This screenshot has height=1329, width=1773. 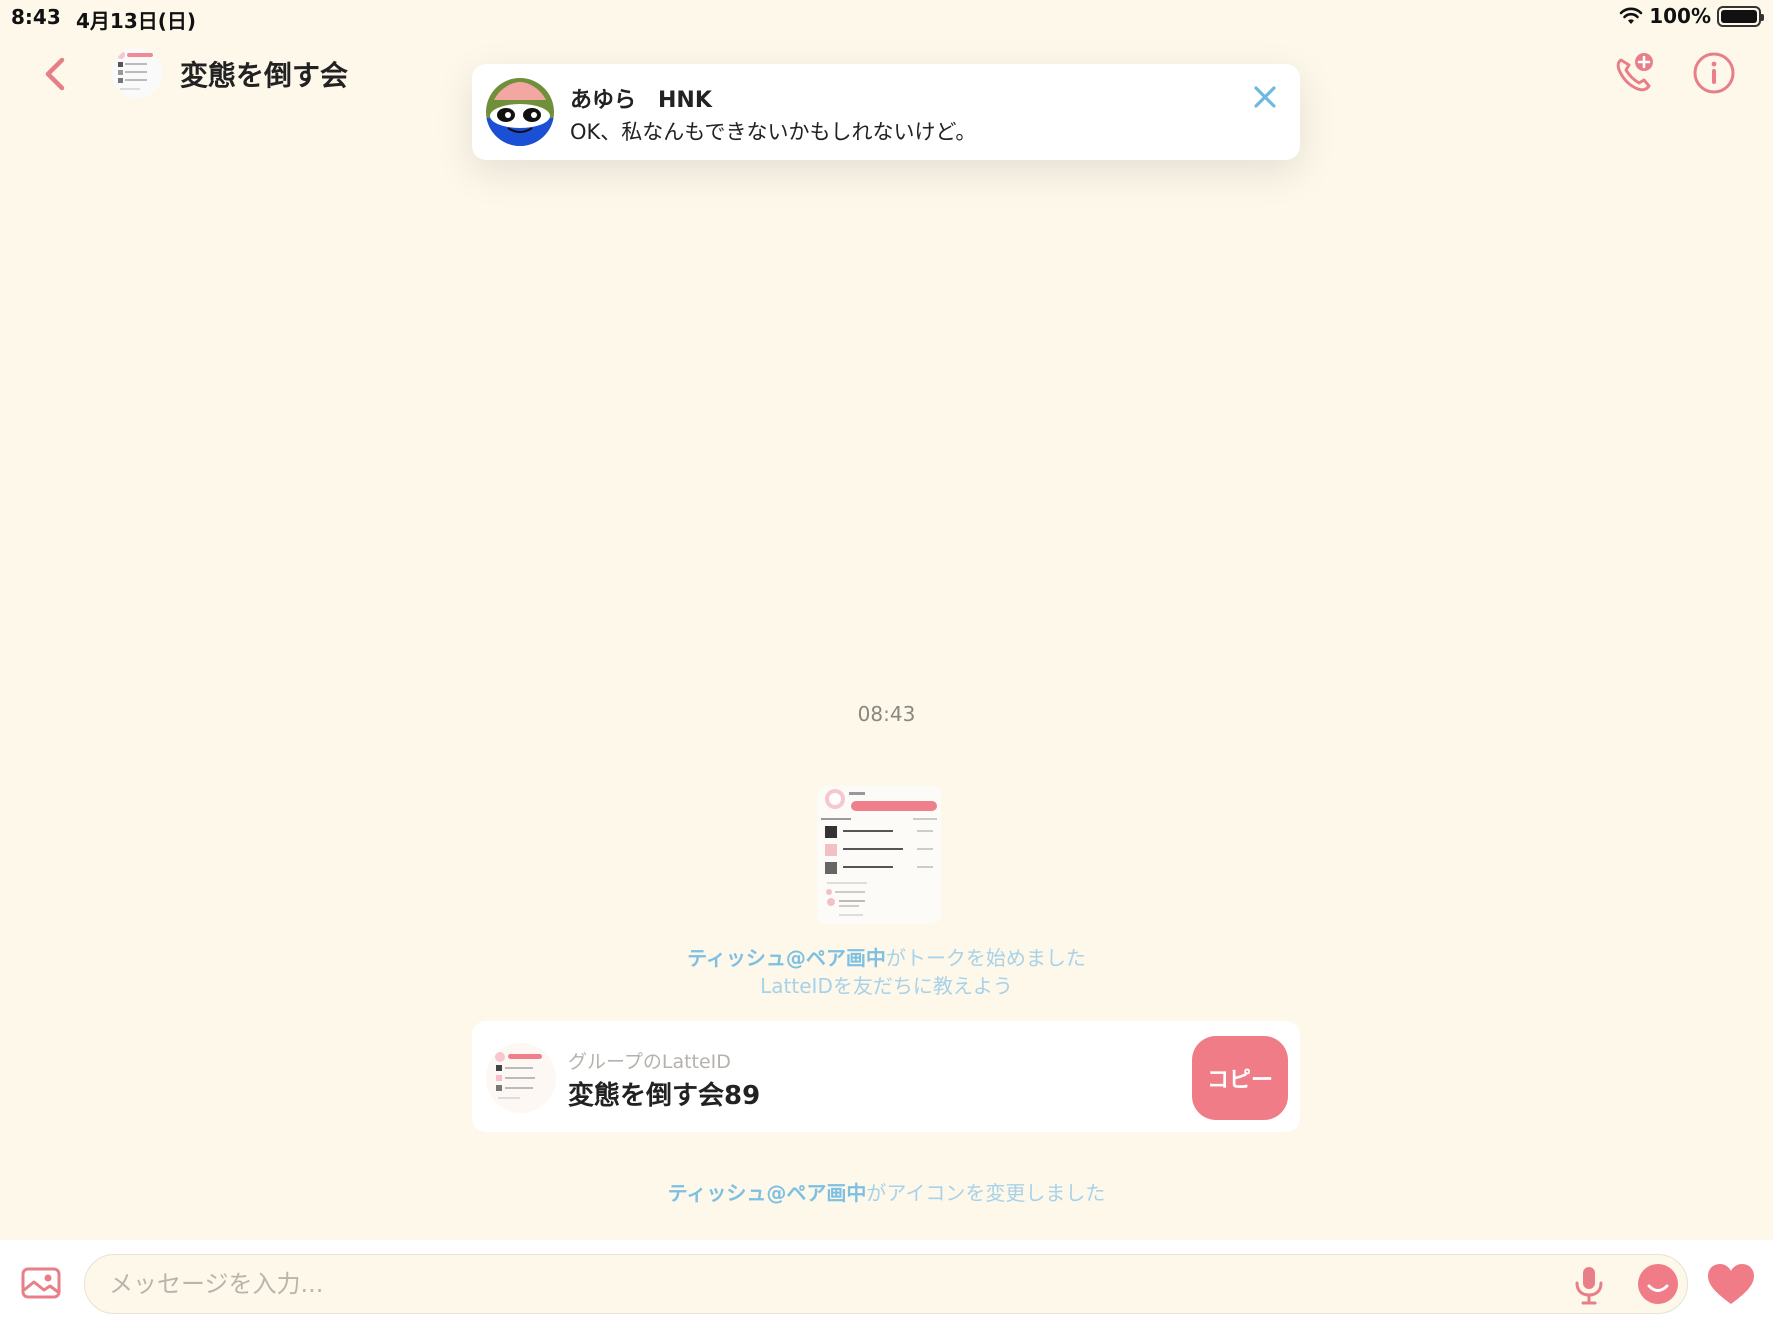 I want to click on back-icon, so click(x=56, y=74).